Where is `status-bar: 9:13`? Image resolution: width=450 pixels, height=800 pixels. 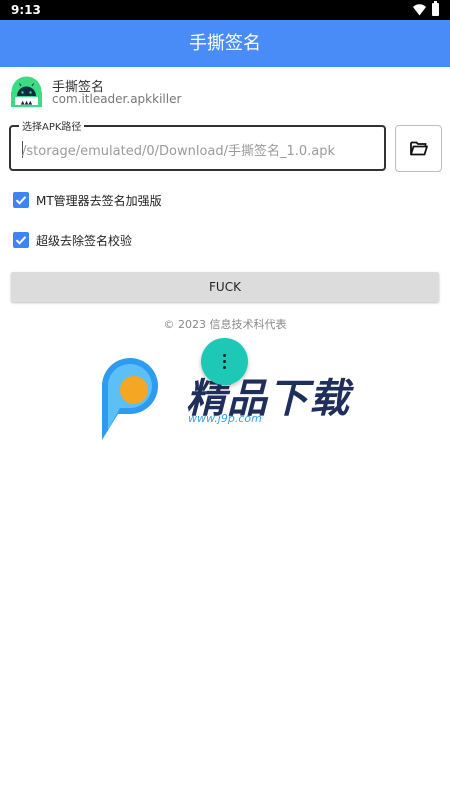
status-bar: 9:13 is located at coordinates (225, 10).